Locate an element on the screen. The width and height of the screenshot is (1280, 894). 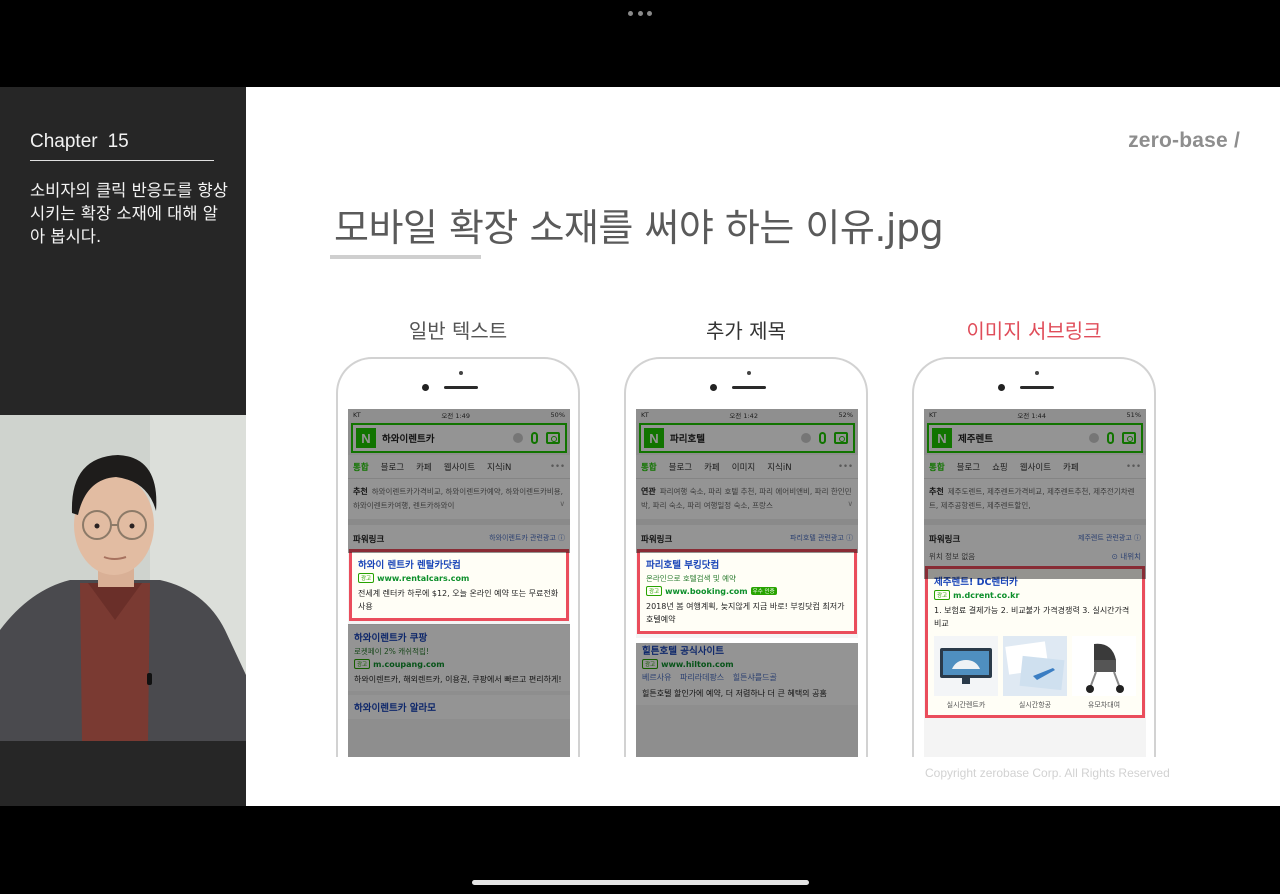
ad-info-link: 하와이렌트카 관련광고 ⓘ is located at coordinates (527, 539).